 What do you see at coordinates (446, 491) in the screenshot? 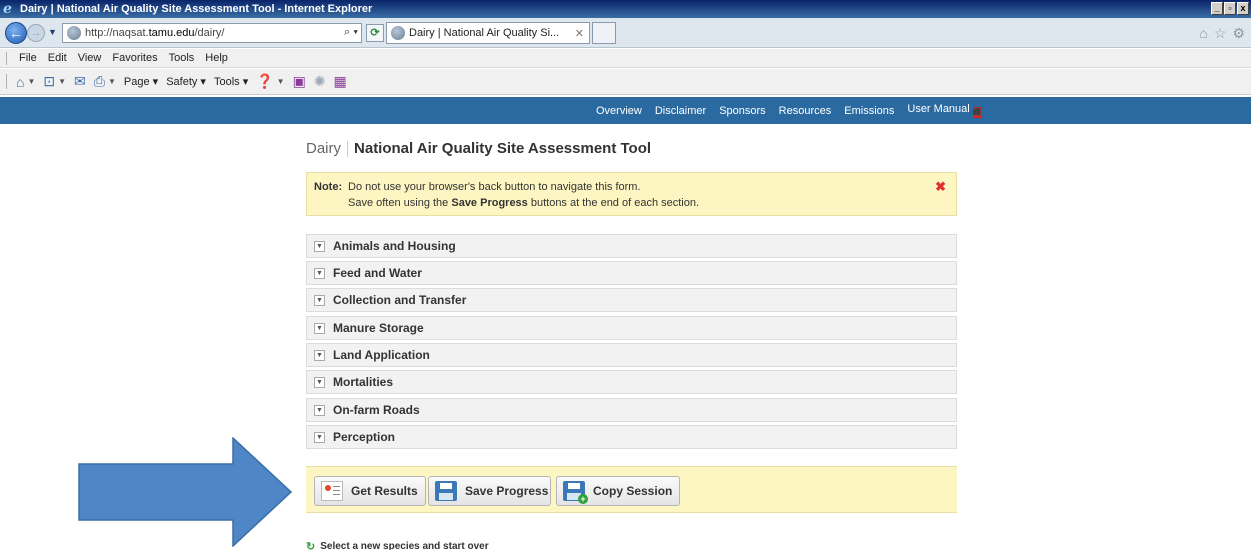
I see `save-floppy-icon` at bounding box center [446, 491].